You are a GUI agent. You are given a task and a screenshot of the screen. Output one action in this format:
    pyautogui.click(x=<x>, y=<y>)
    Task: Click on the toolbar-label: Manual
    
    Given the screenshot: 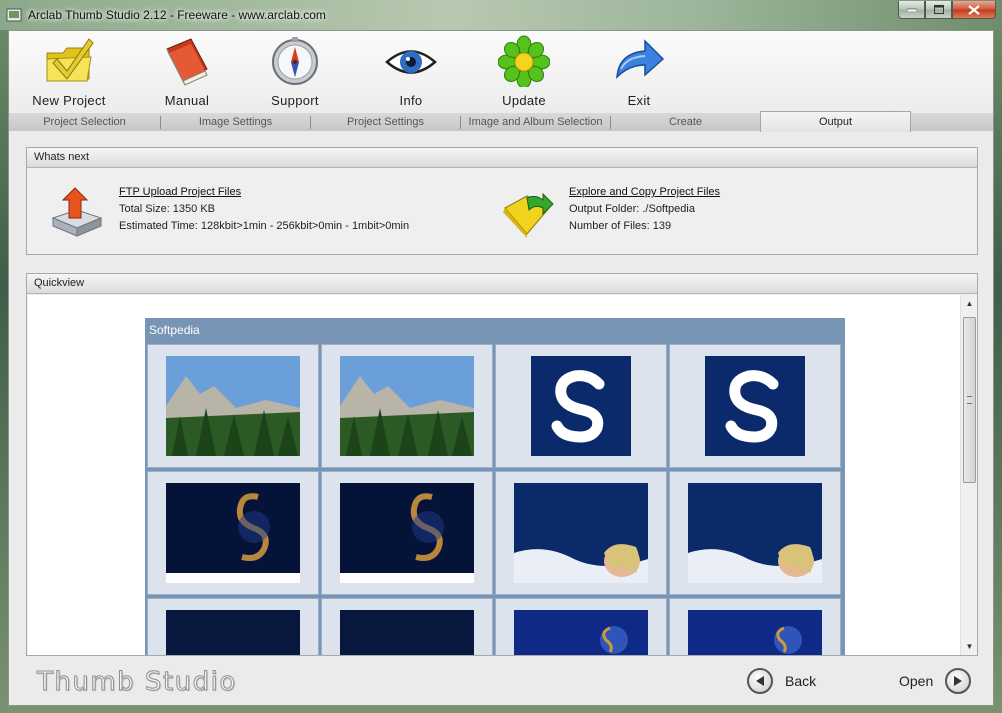 What is the action you would take?
    pyautogui.click(x=187, y=100)
    